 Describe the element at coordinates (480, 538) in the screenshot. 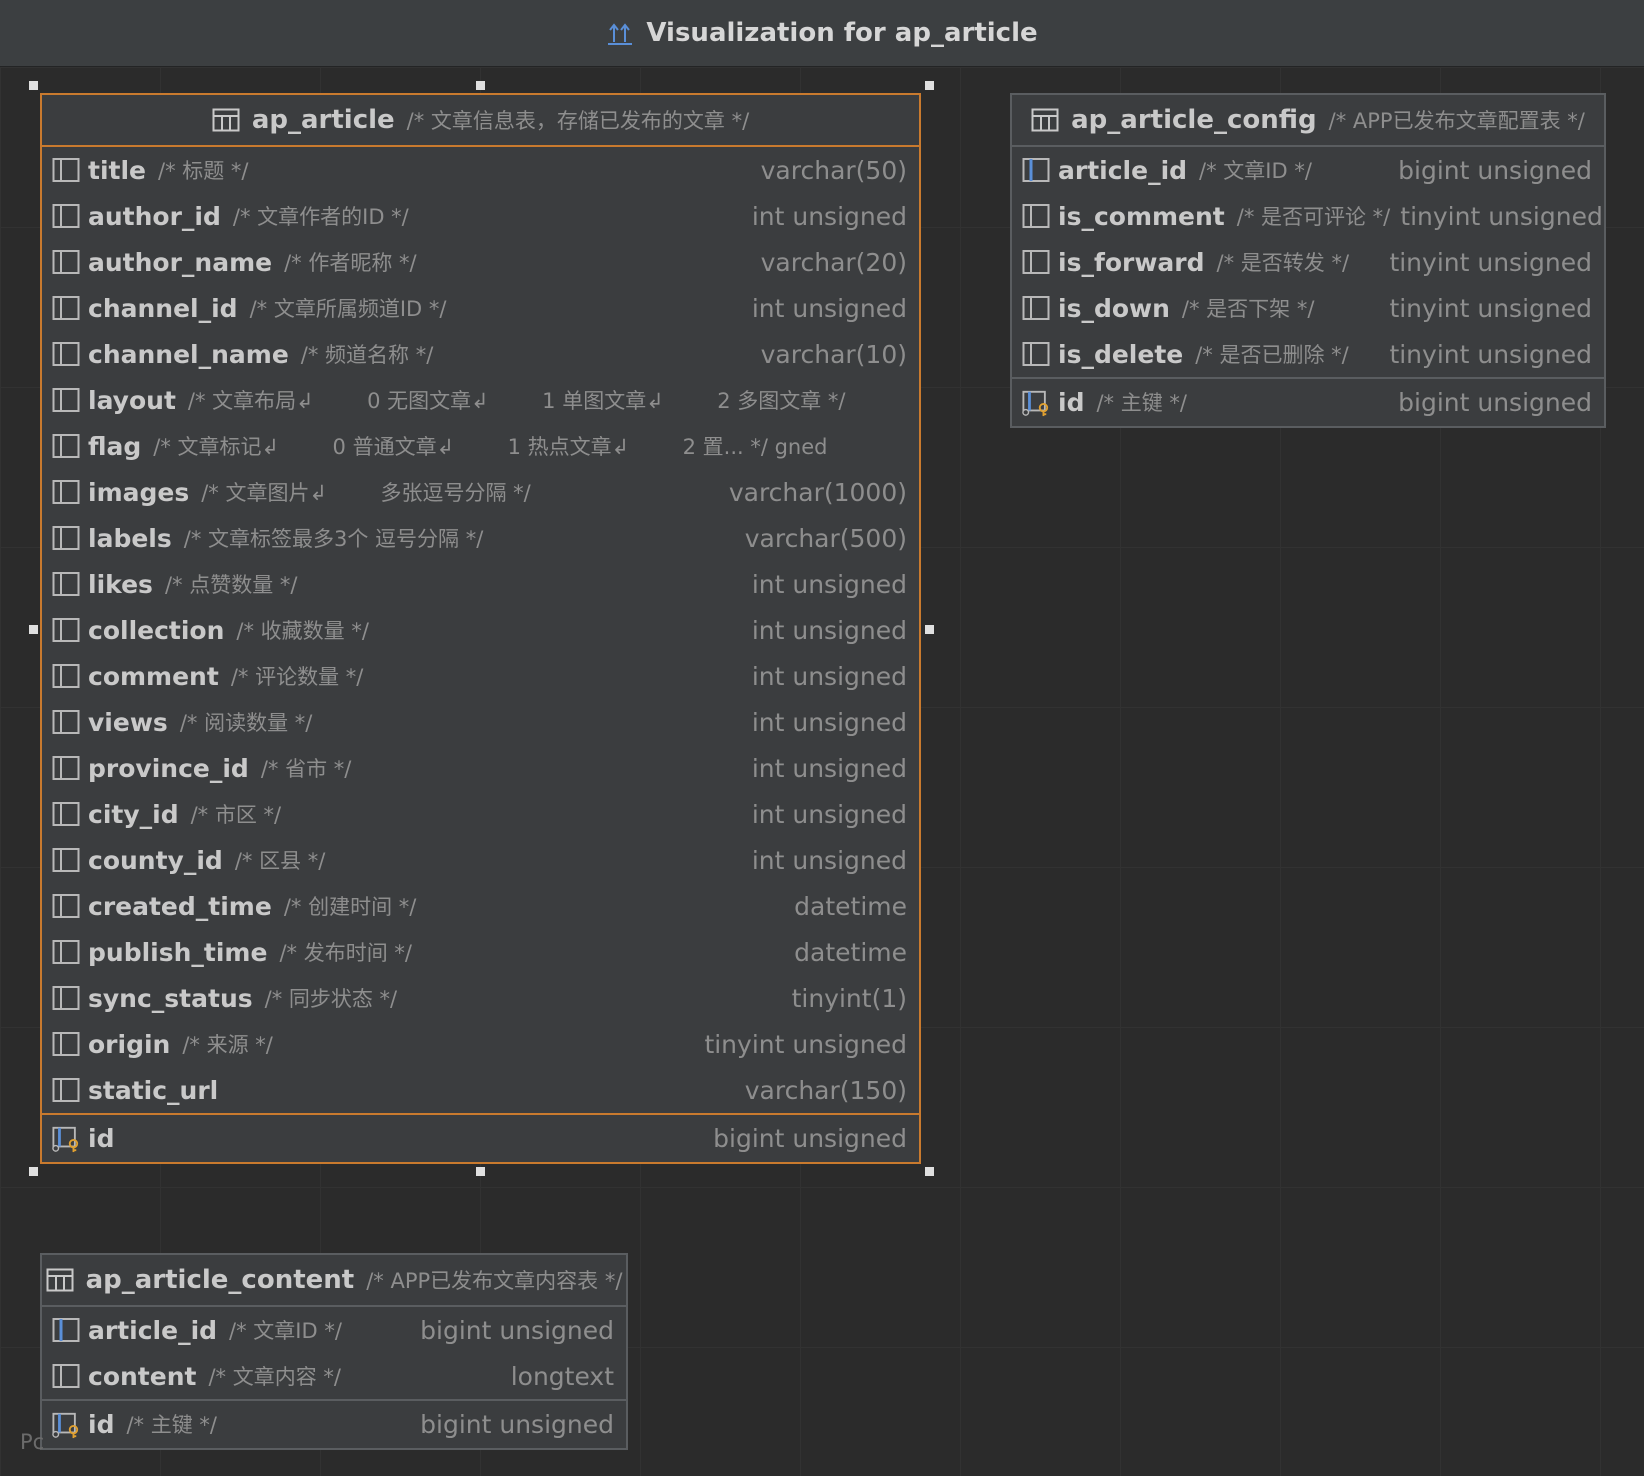

I see `column-row: labels /* 文章标签最多3个 逗号分隔 */ varchar(500)` at that location.